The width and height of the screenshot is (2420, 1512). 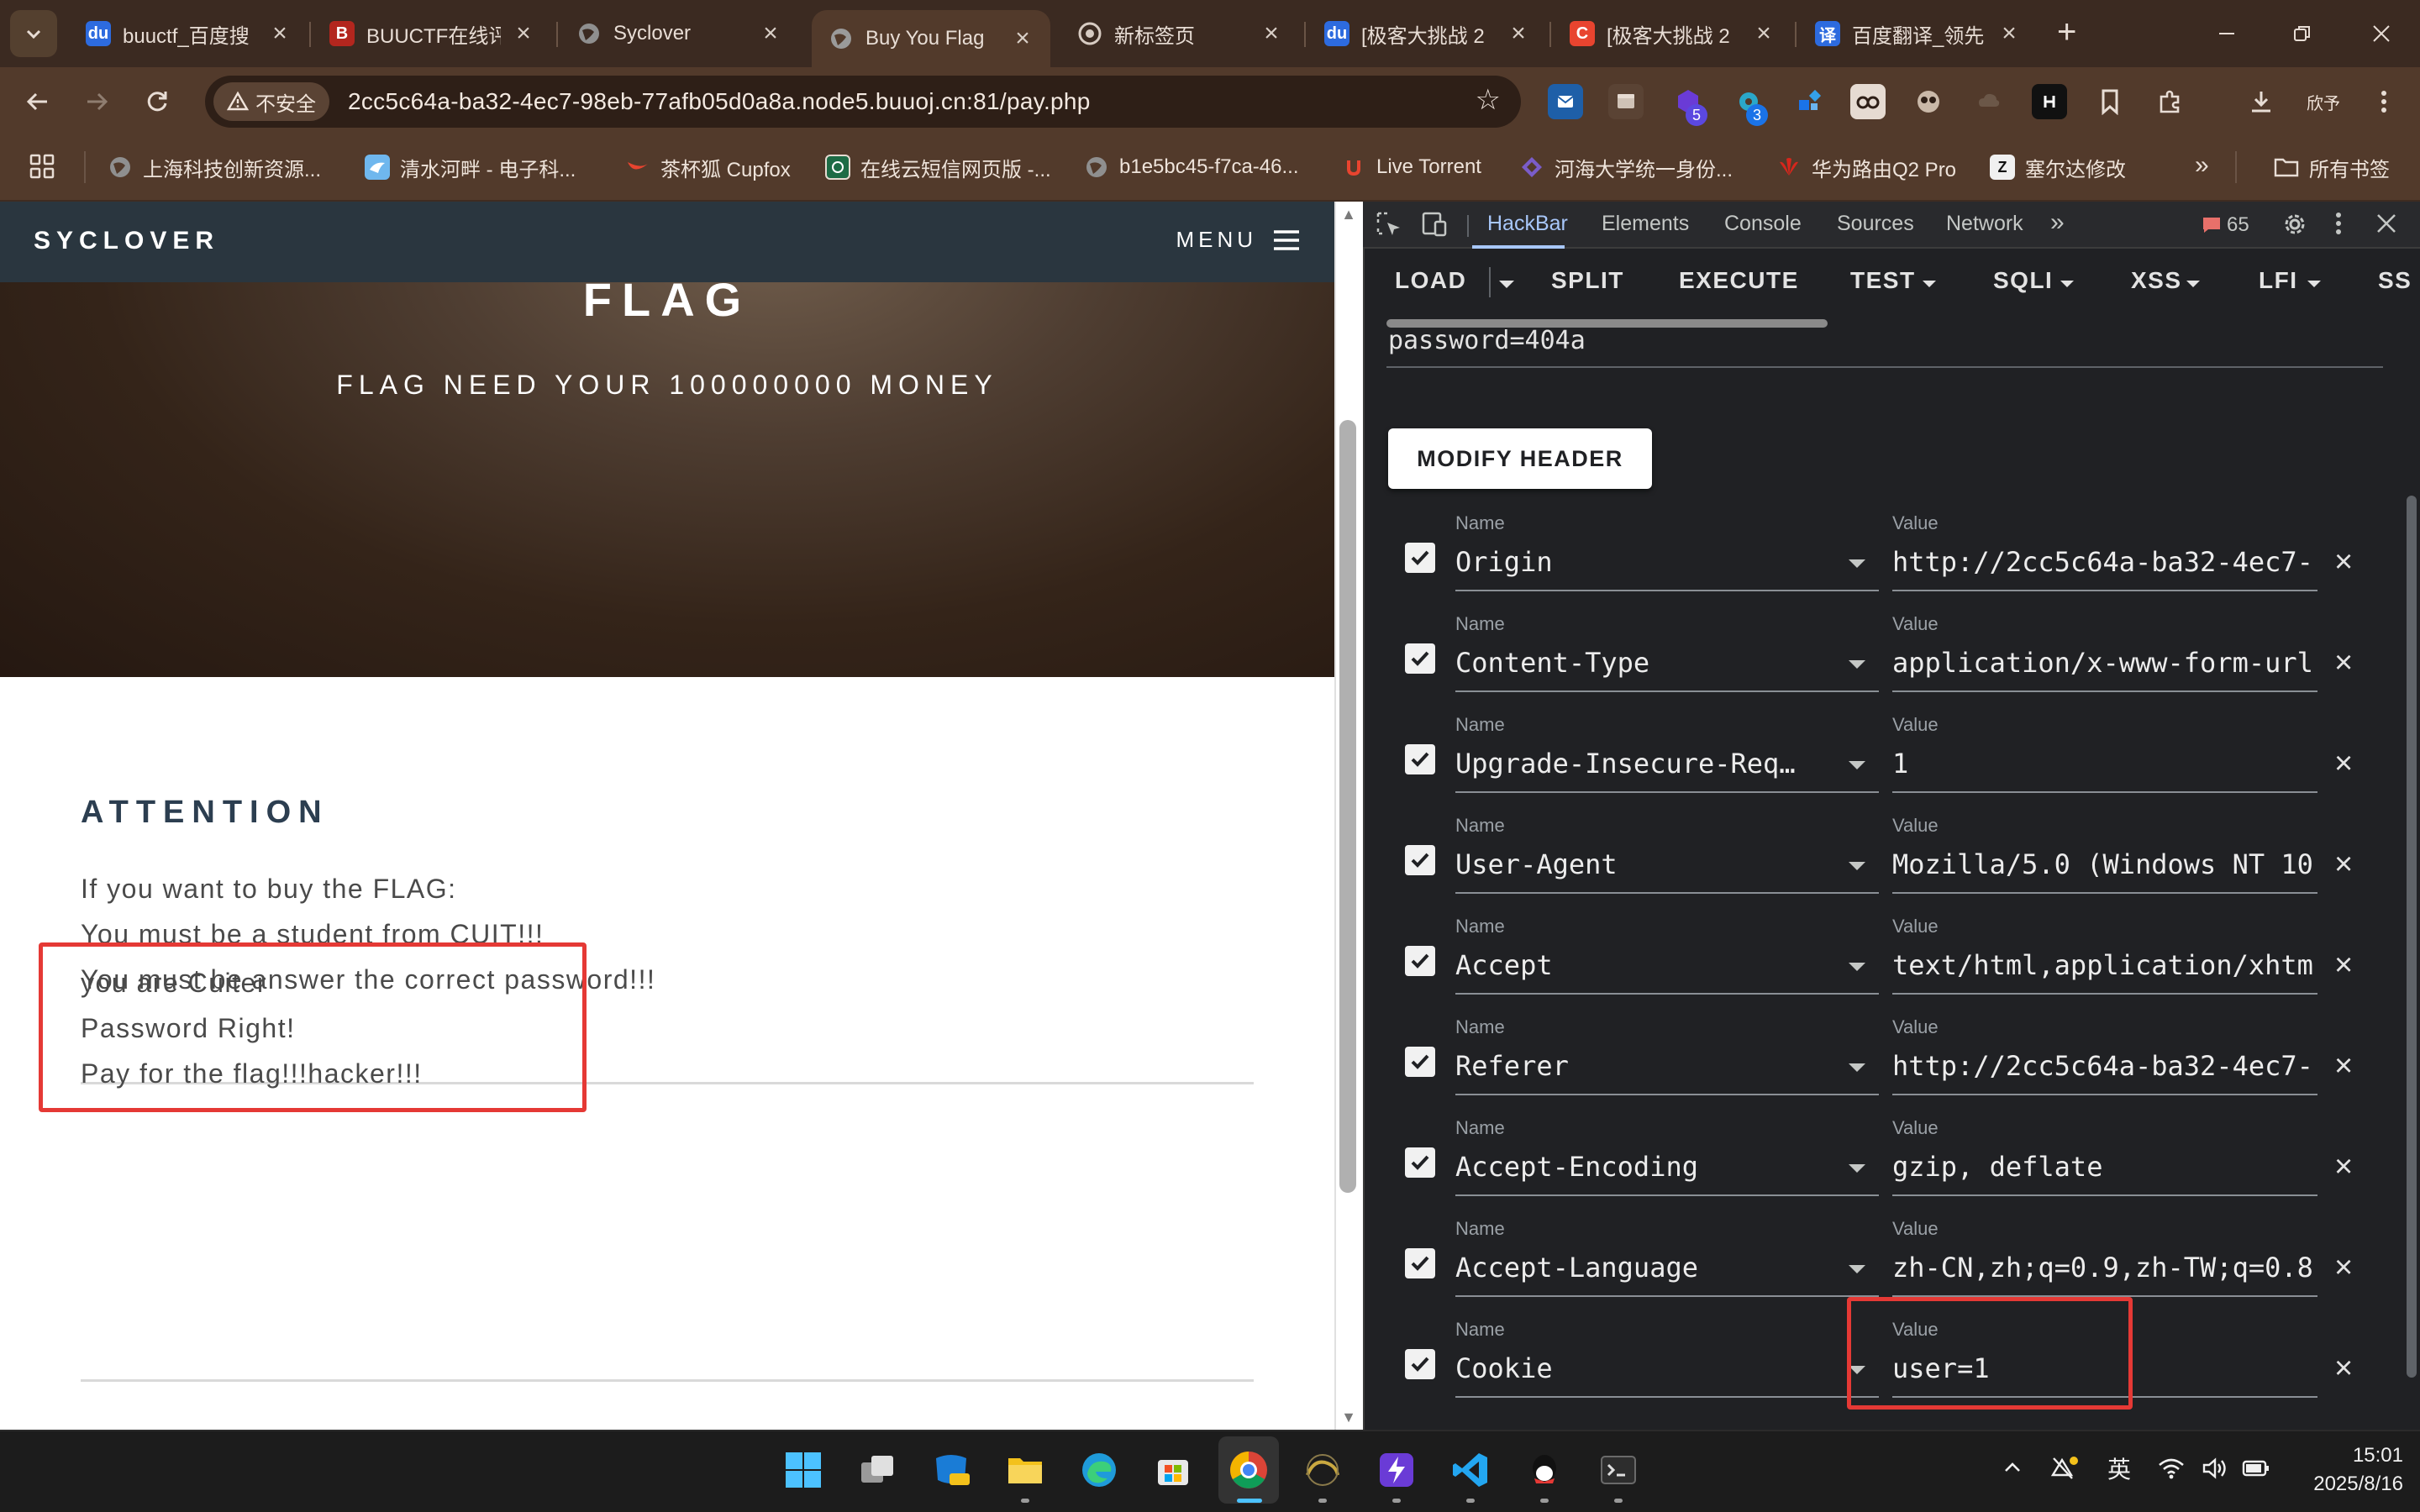 I want to click on modify-header-button: MODIFY HEADER, so click(x=1520, y=458).